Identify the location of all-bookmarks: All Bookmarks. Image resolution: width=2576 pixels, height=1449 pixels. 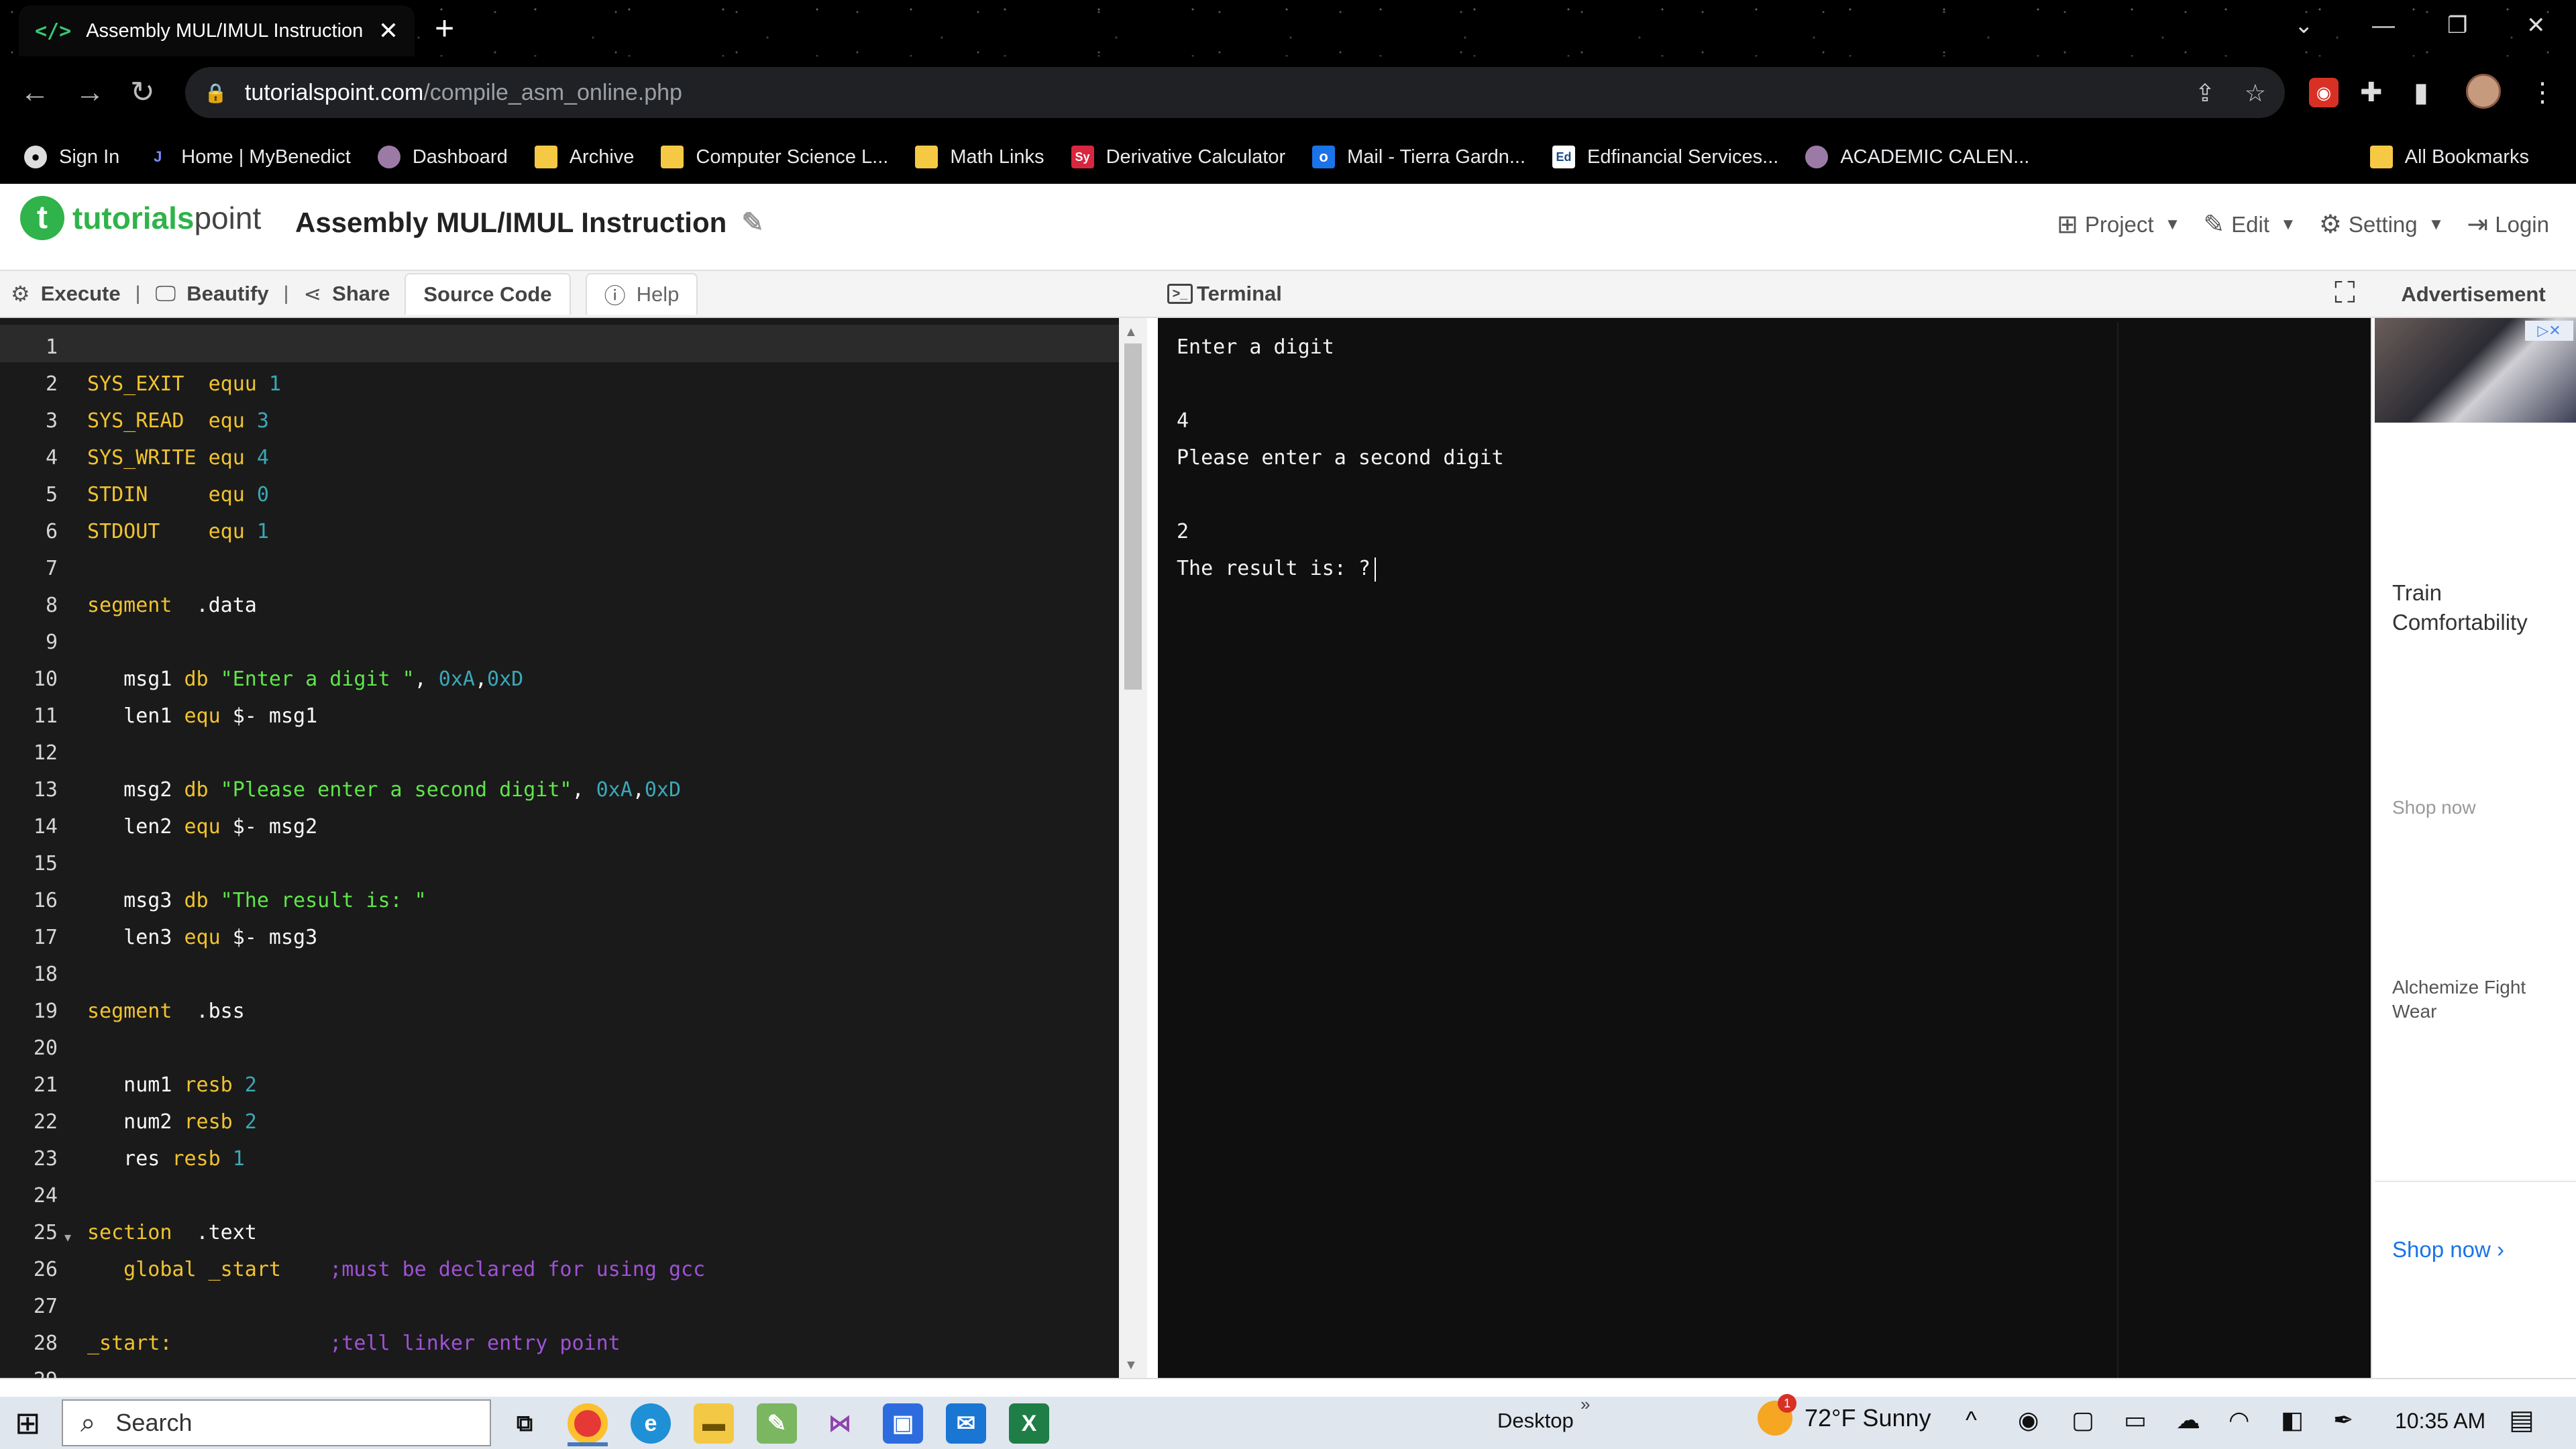
(2449, 157).